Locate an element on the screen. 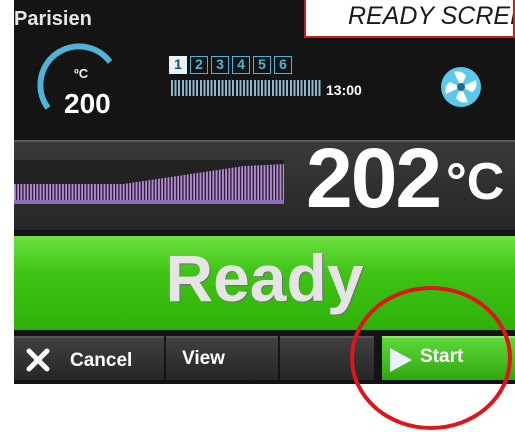 This screenshot has width=515, height=432. step-selector: 1 2 3 4 5 6 is located at coordinates (230, 65).